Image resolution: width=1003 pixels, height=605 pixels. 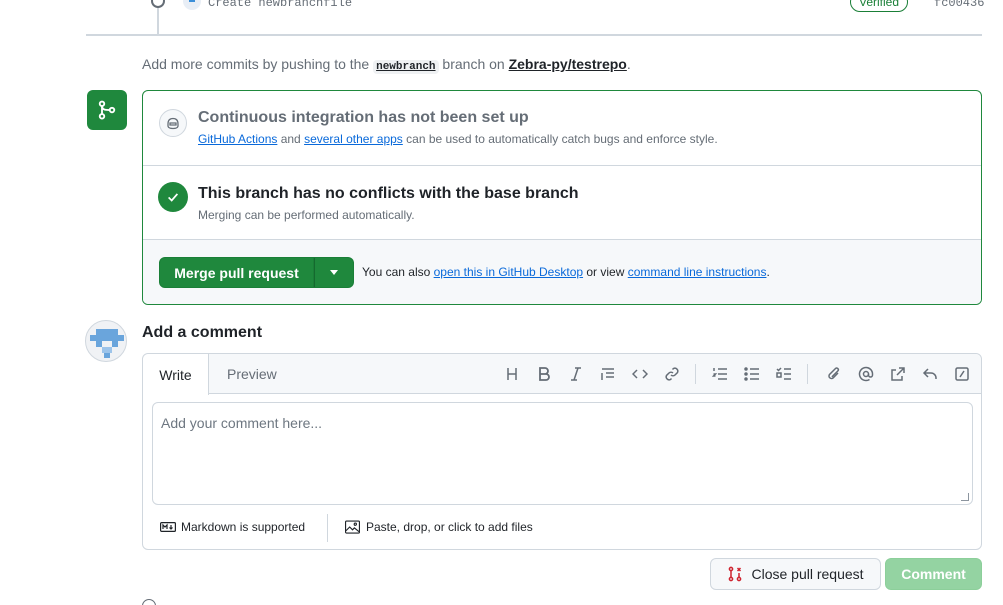 I want to click on repo-link: Zebra-py/testrepo, so click(x=568, y=64).